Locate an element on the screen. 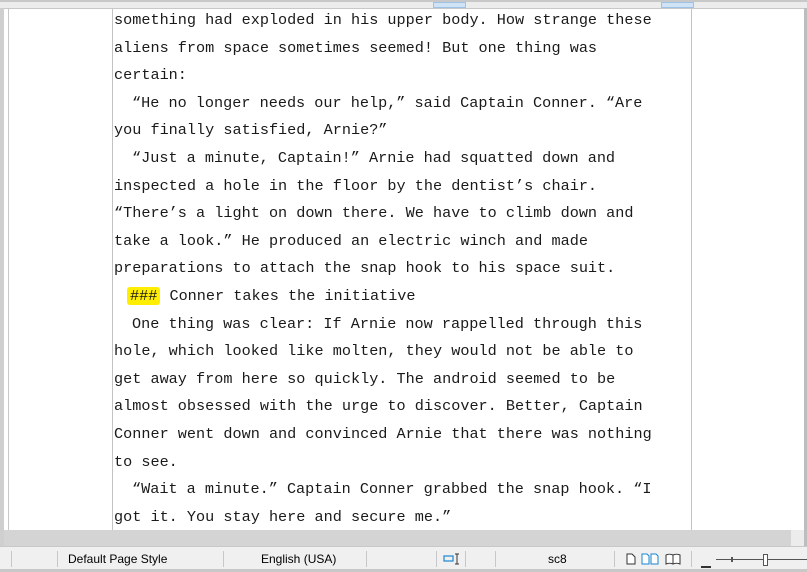  status-bar: Default Page Style English (USA) sc8 is located at coordinates (403, 559).